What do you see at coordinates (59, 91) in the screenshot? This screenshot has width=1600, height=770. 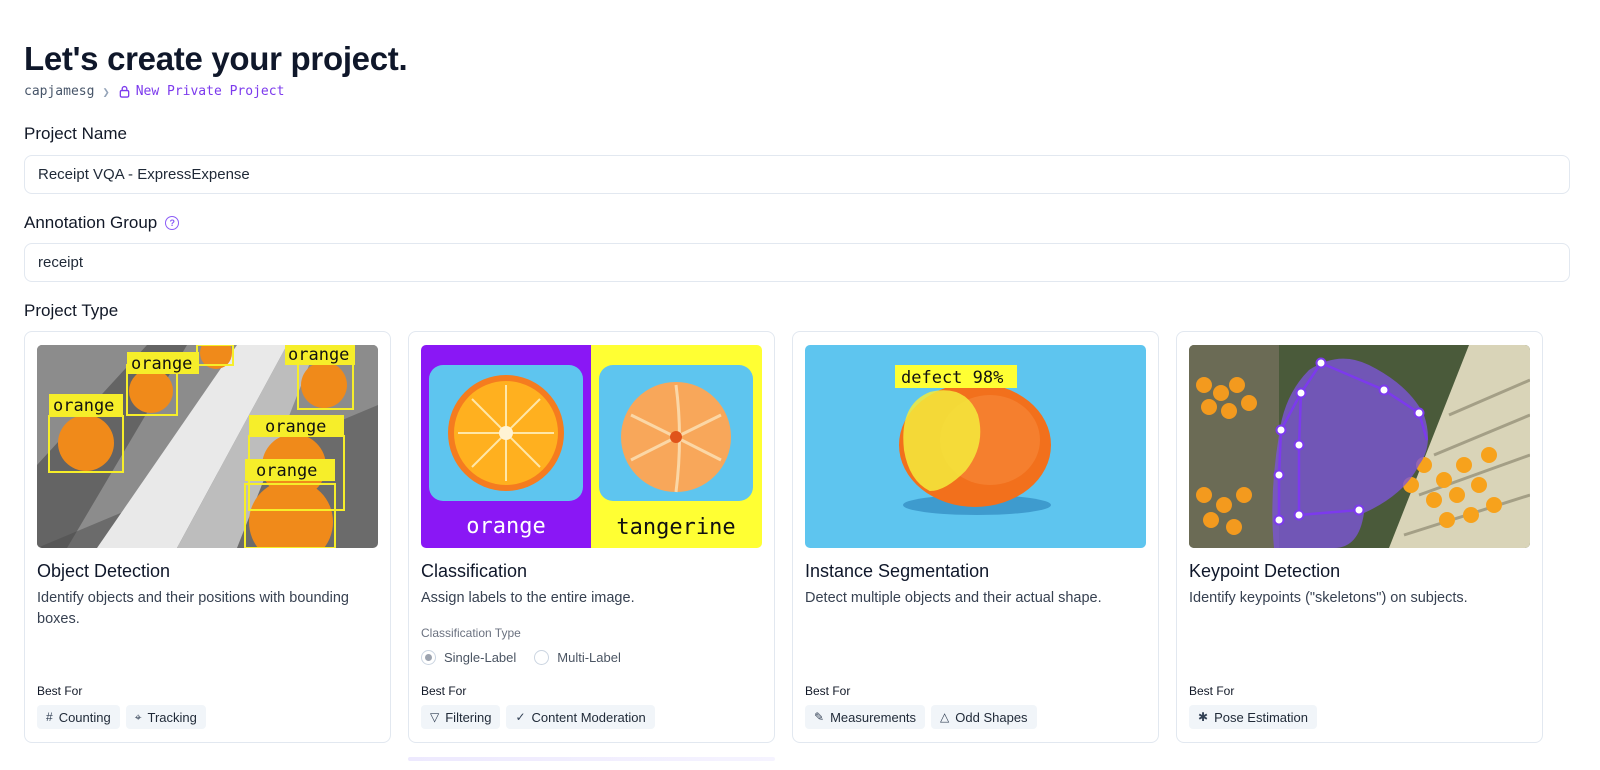 I see `breadcrumb-owner: capjamesg` at bounding box center [59, 91].